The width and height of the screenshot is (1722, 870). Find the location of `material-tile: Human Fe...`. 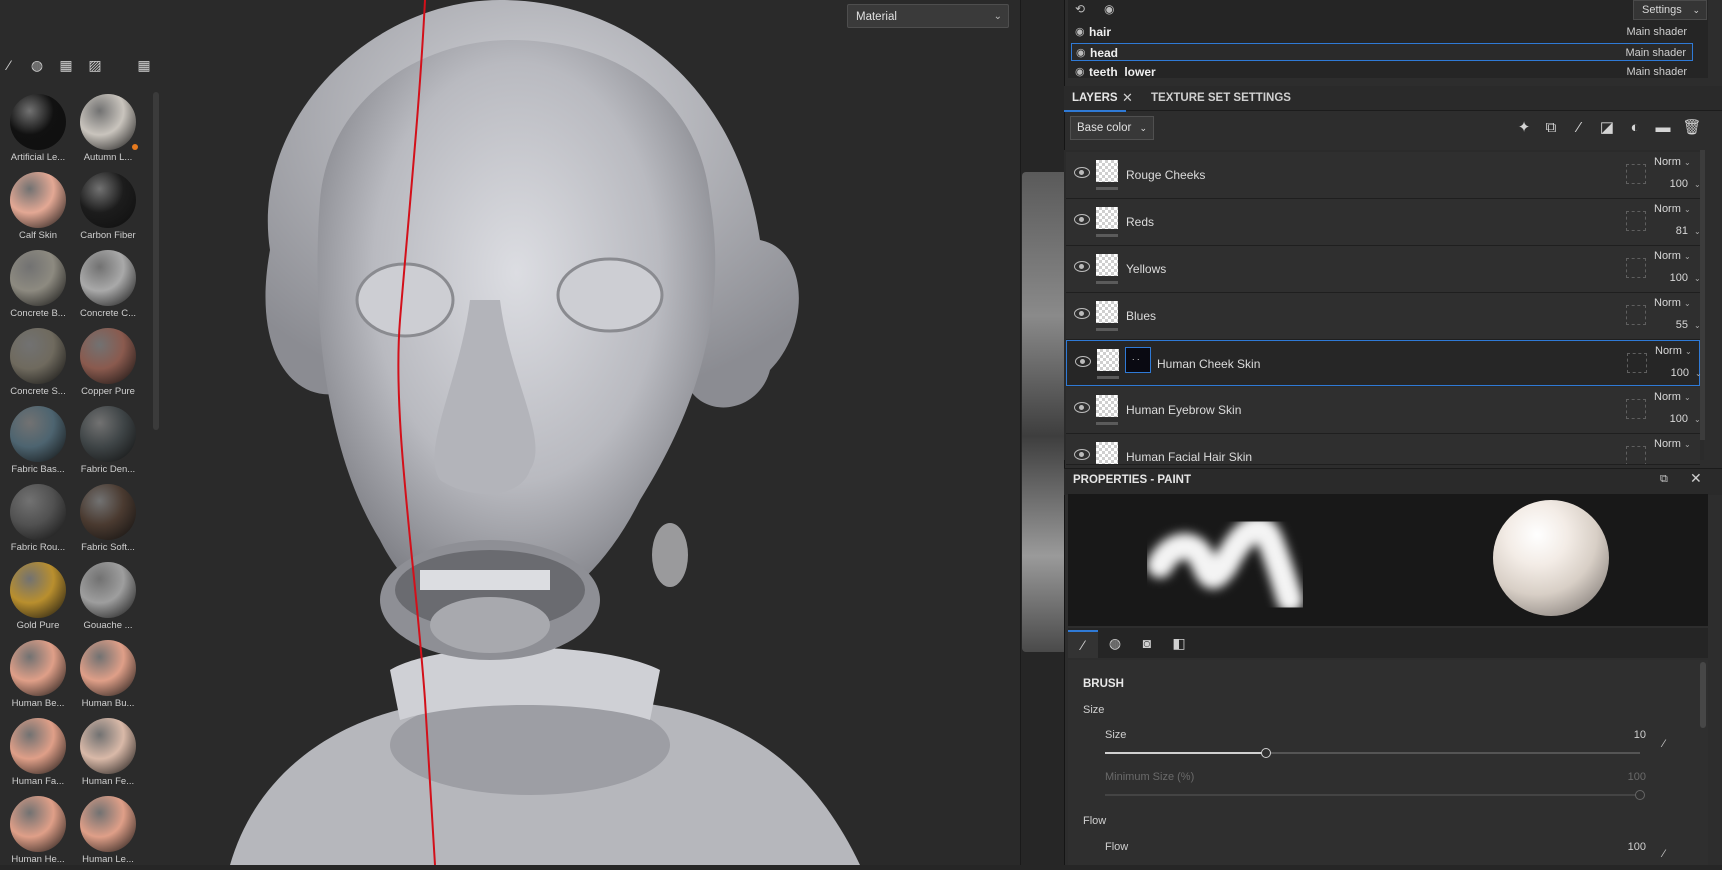

material-tile: Human Fe... is located at coordinates (108, 753).